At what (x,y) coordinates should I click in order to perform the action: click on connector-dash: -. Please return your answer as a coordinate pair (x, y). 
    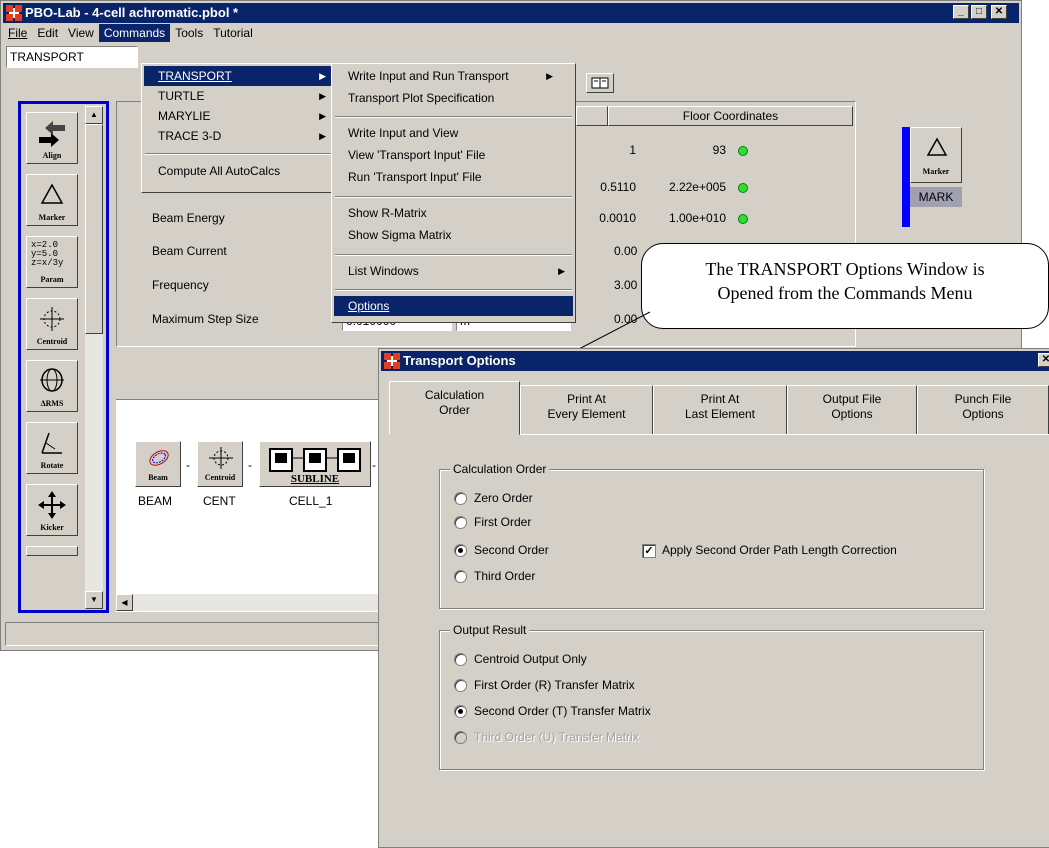
    Looking at the image, I should click on (250, 465).